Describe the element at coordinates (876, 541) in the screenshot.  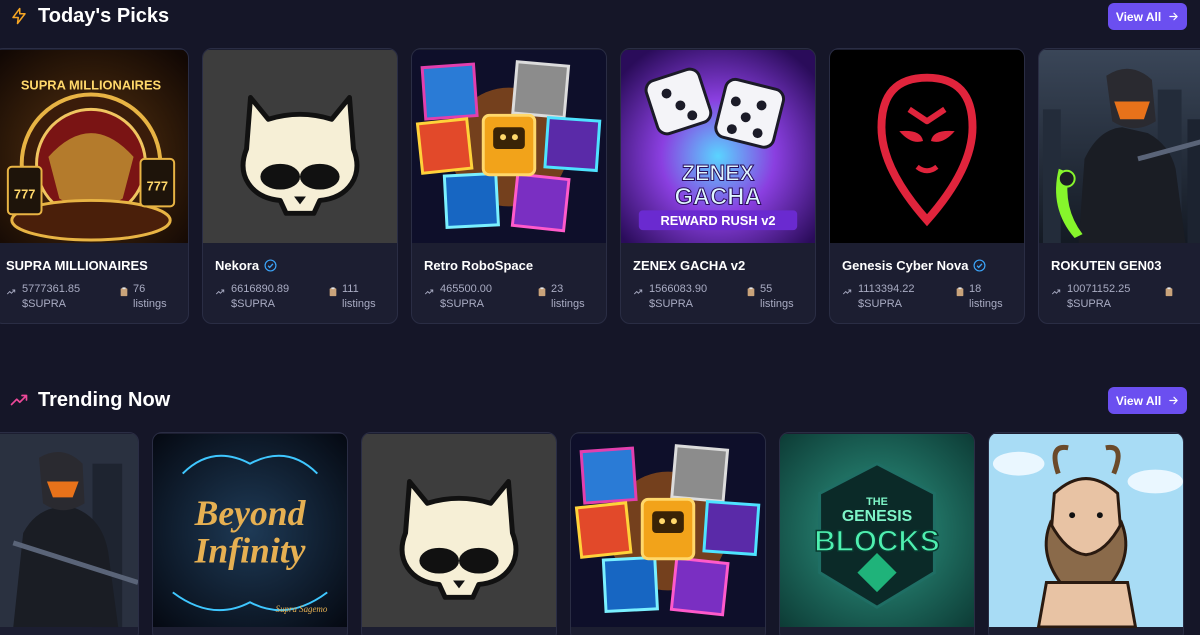
I see `artwork-title-line3: BLOCKS` at that location.